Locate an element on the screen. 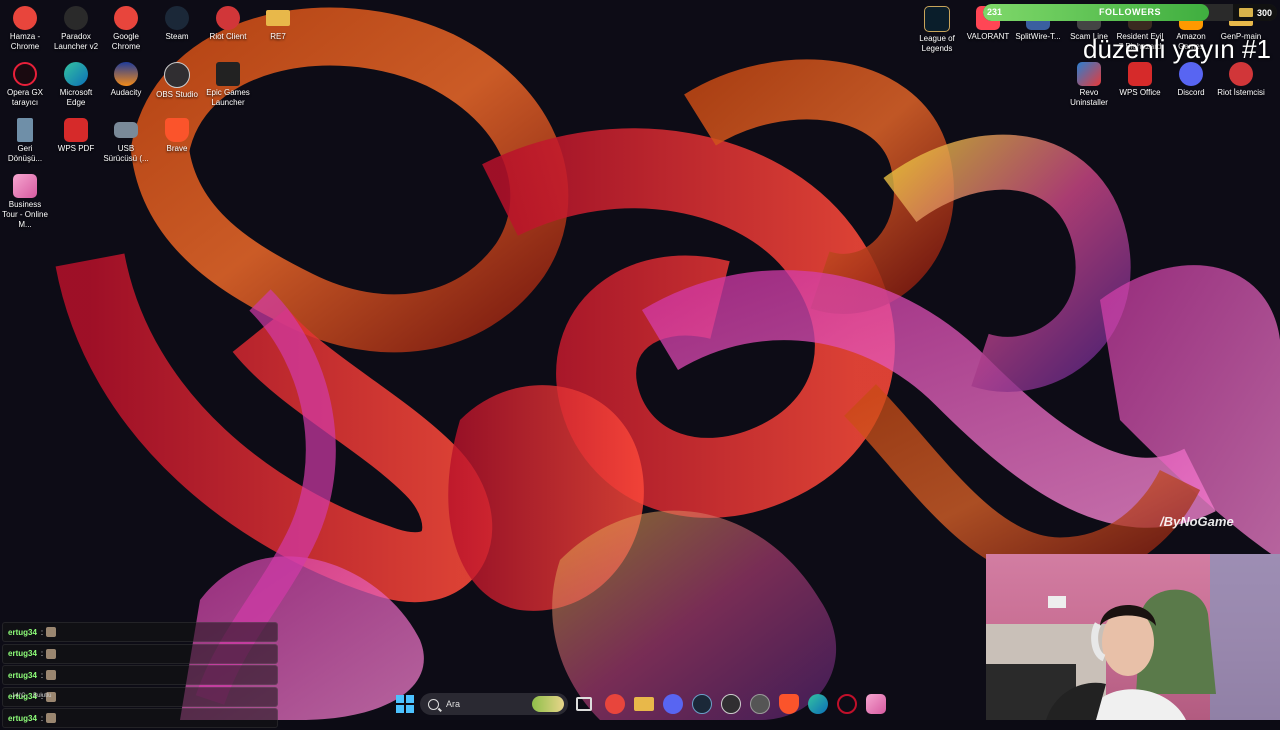 The image size is (1280, 730). desktop-icon-label: Epic Games Launcher is located at coordinates (228, 97).